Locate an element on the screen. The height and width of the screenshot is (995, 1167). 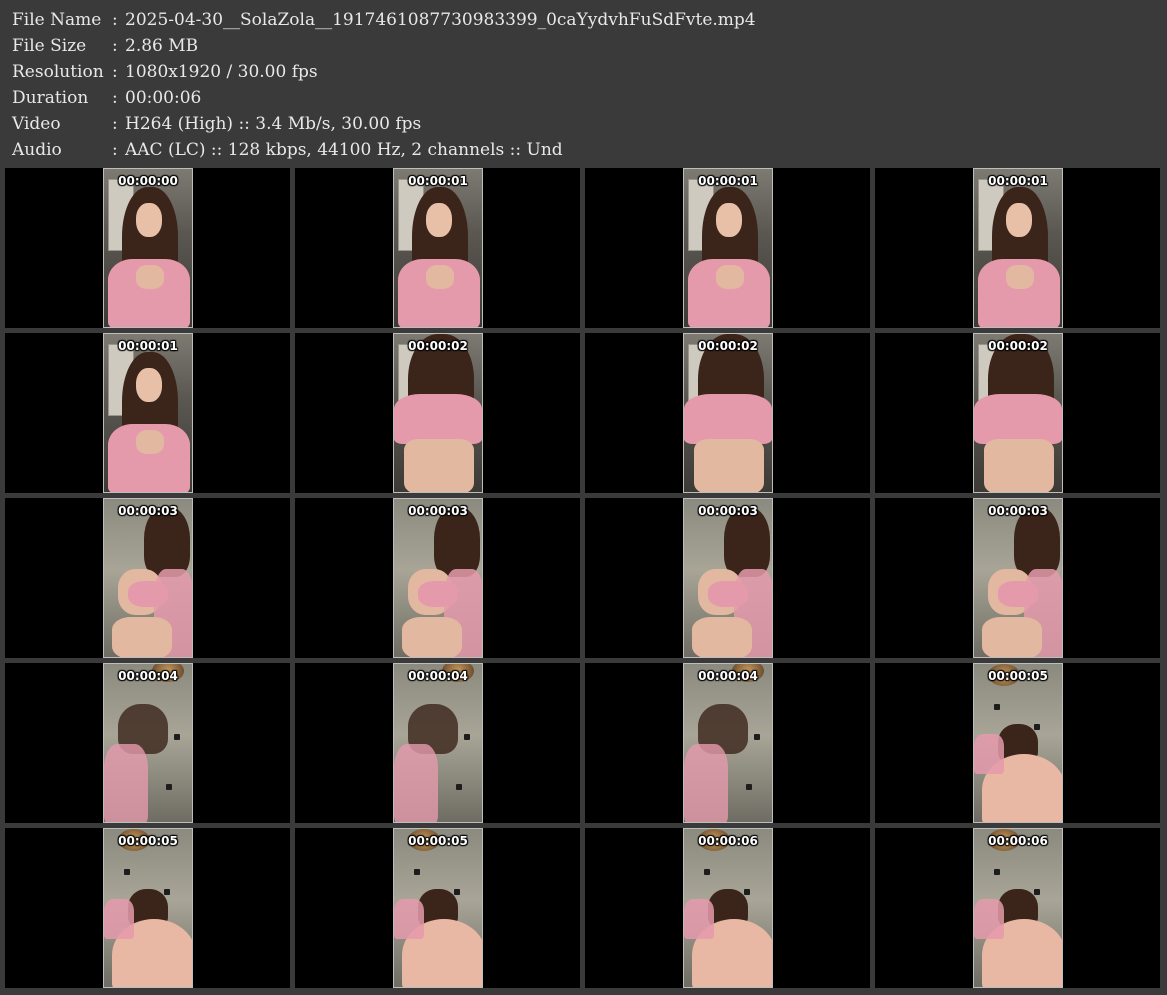
info-row-resolution: Resolution:1080x1920 / 30.00 fps is located at coordinates (165, 72).